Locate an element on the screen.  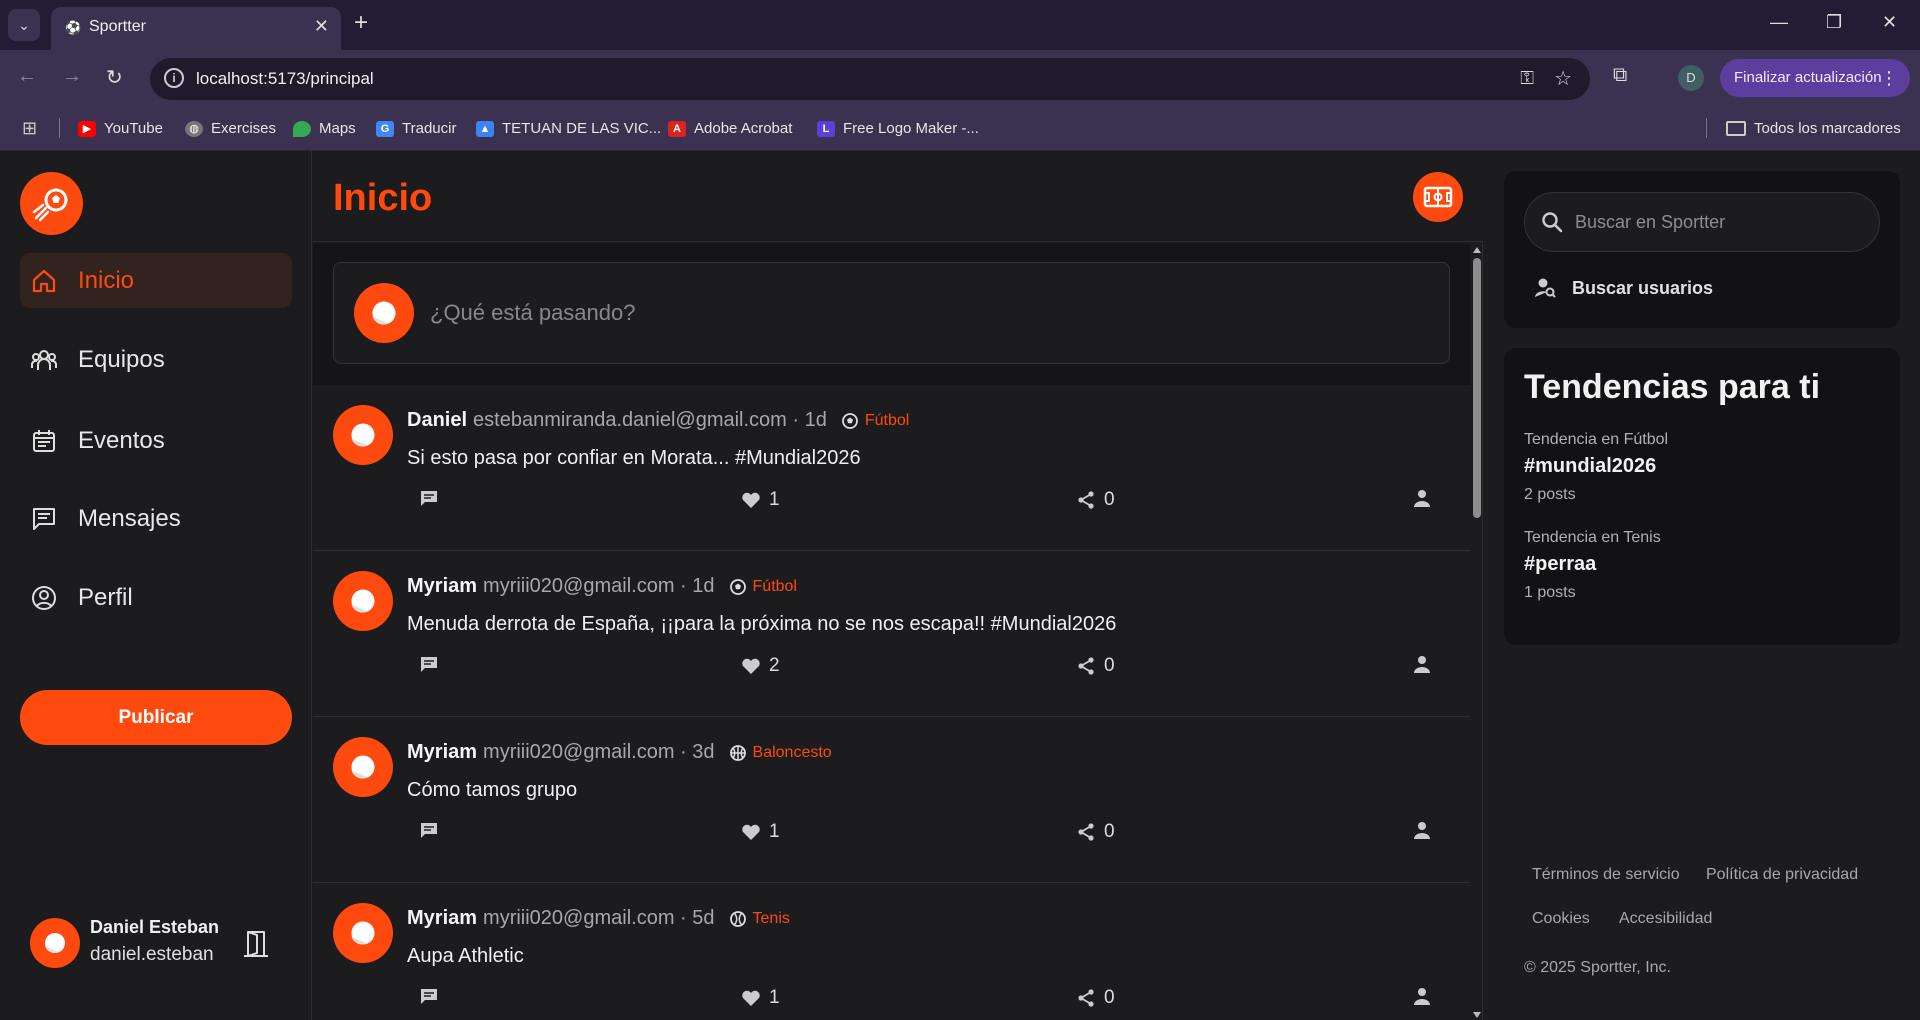
graduation-cap-icon: ▲ is located at coordinates (485, 128).